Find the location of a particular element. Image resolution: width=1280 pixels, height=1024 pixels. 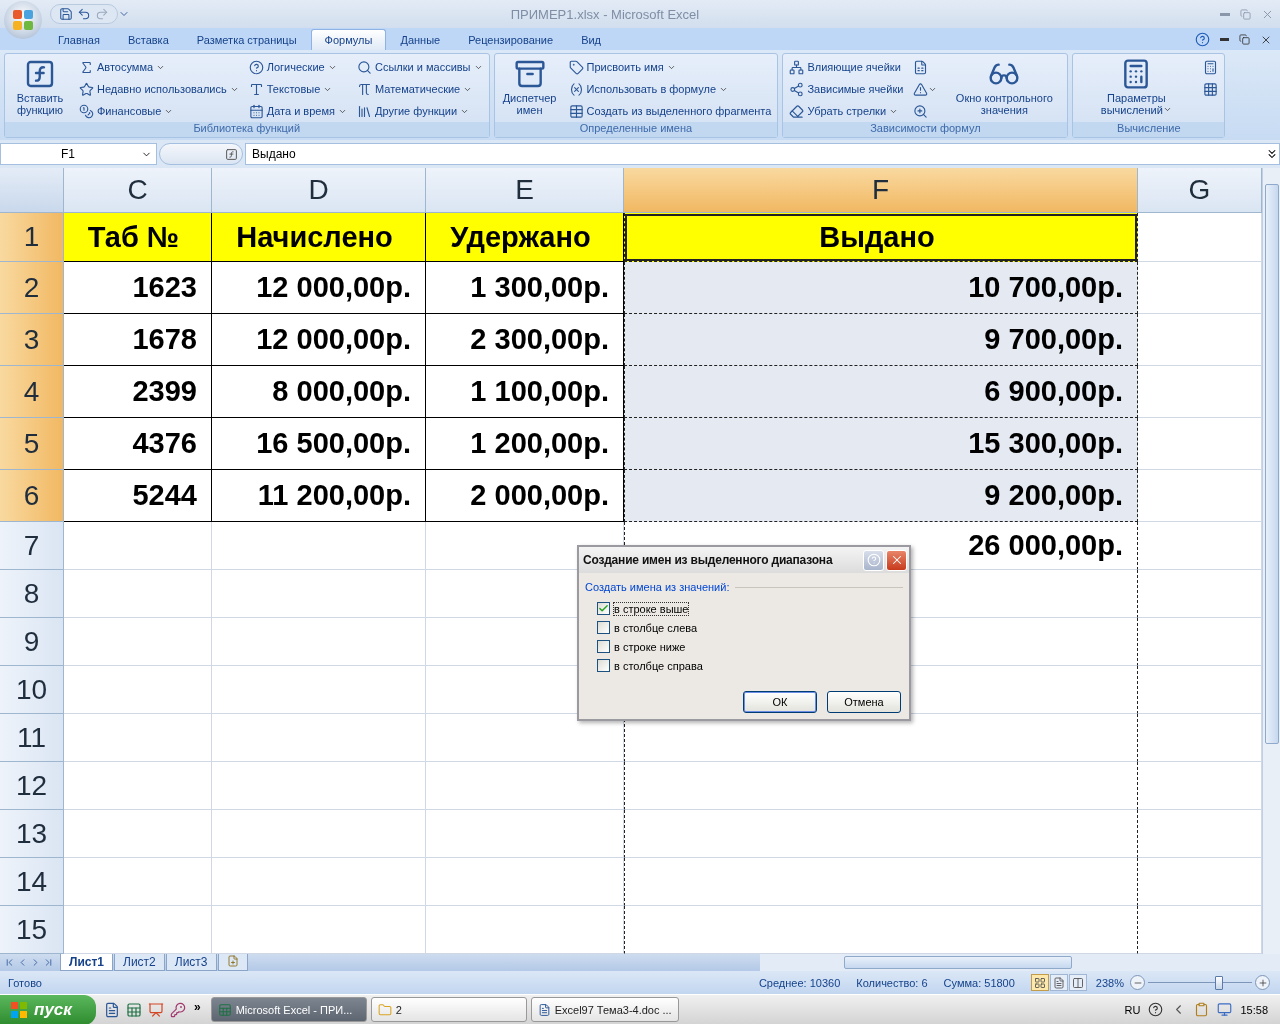

row-header: 1 is located at coordinates (32, 237).